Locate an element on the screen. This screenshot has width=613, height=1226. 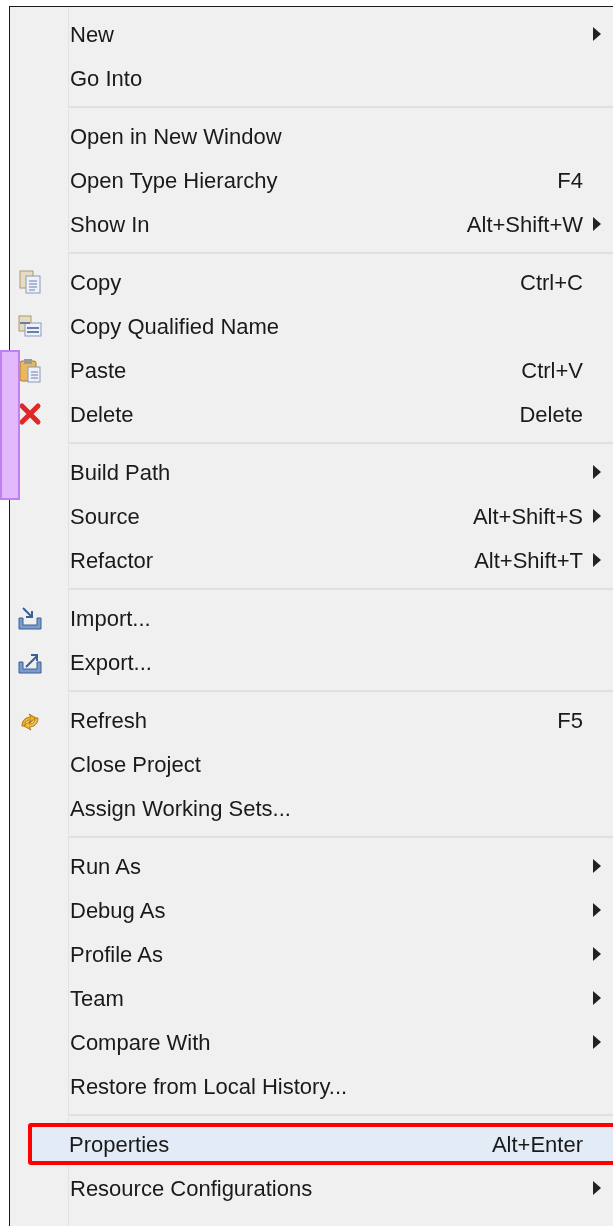
menu-item: Profile As is located at coordinates (326, 954).